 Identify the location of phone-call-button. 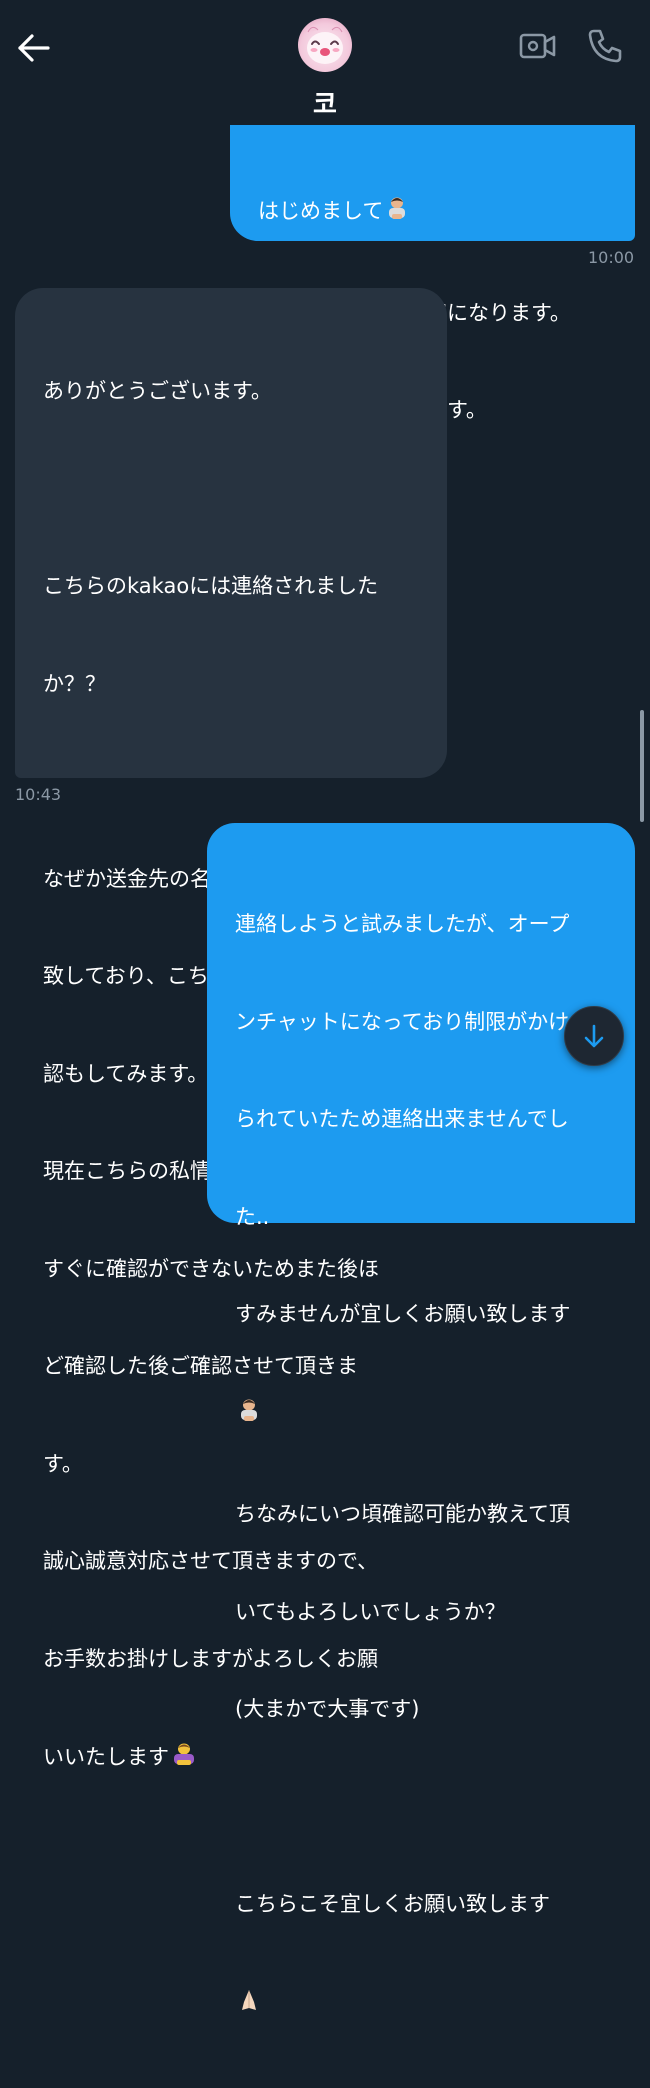
(605, 46).